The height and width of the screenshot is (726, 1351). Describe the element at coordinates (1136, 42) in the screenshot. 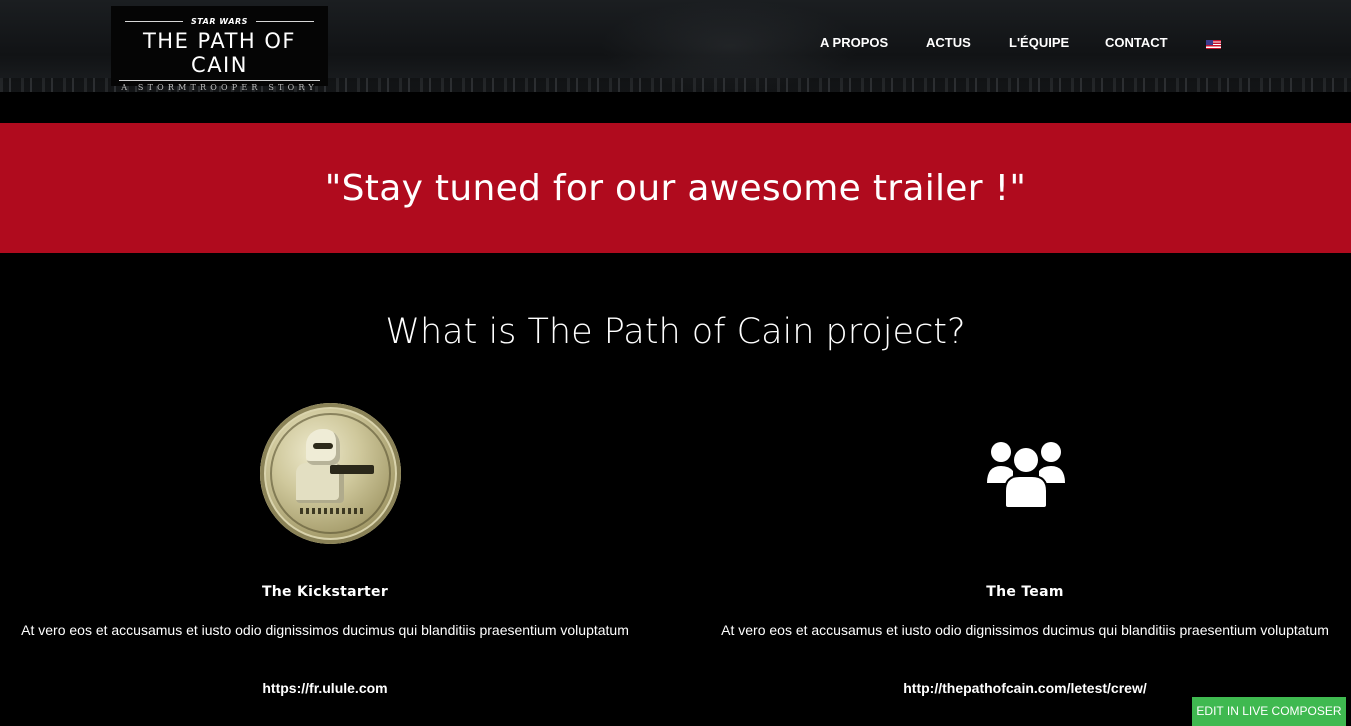

I see `nav-item-contact: CONTACT` at that location.